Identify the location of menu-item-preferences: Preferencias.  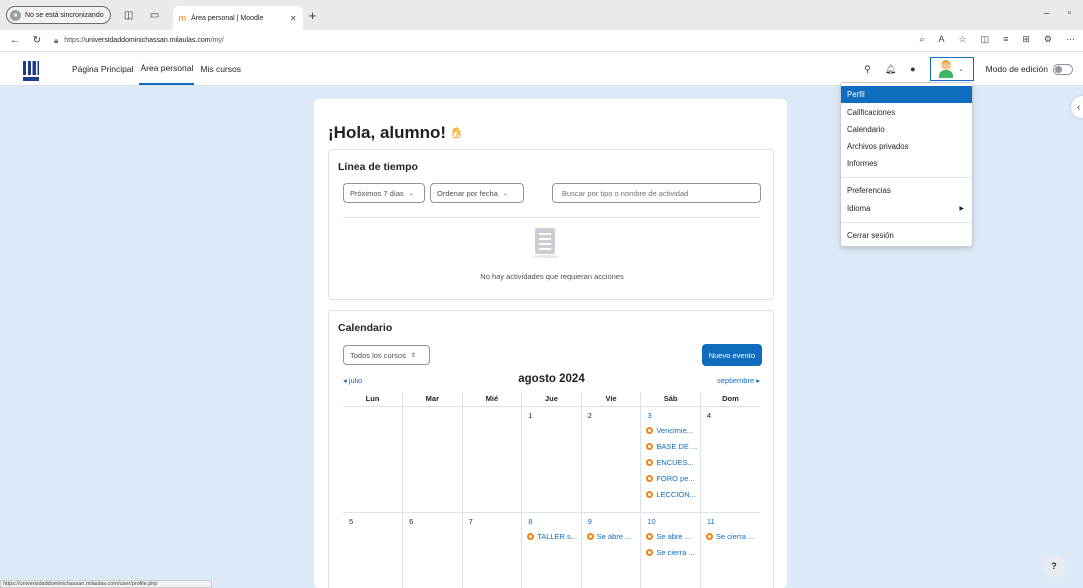
(906, 190).